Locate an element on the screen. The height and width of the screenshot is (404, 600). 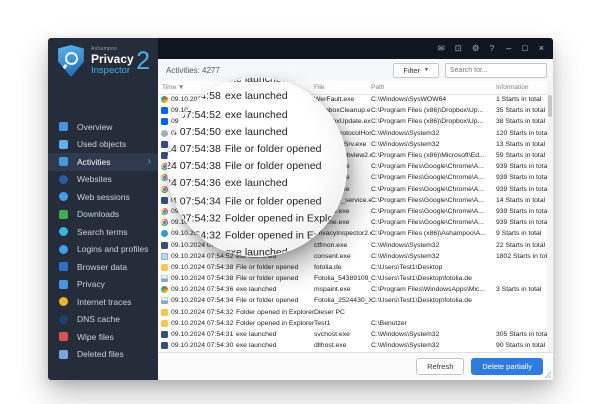
sidebar-item-used-objects: Used objects is located at coordinates (103, 145).